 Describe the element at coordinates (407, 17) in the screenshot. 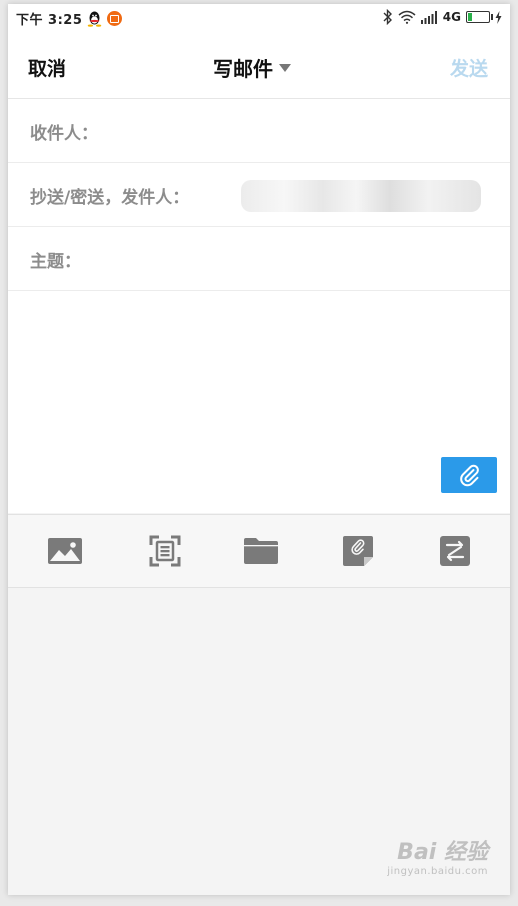

I see `wifi-icon` at that location.